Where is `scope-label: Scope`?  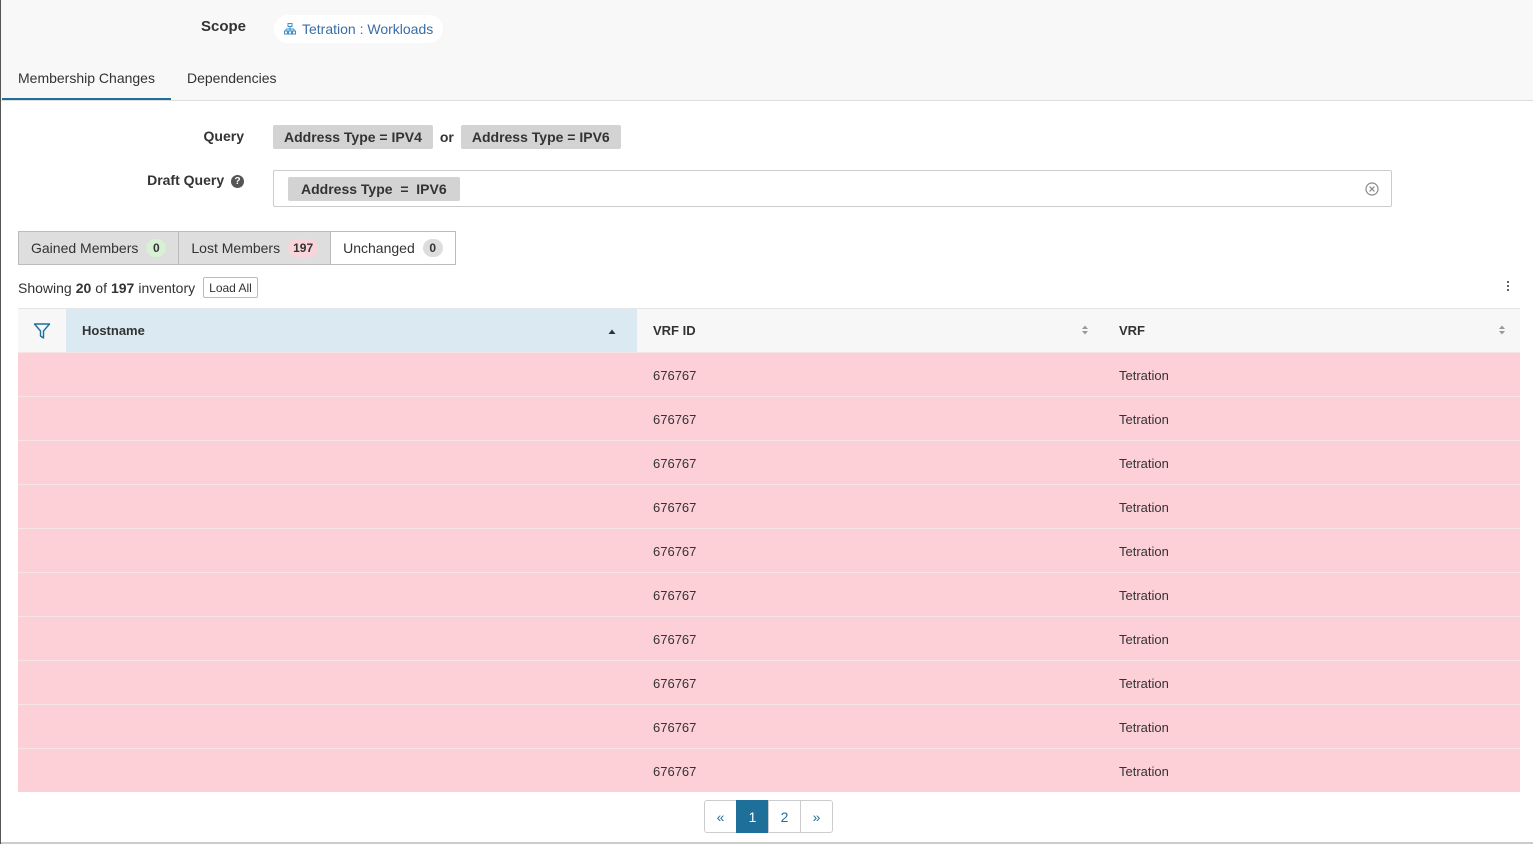
scope-label: Scope is located at coordinates (224, 26).